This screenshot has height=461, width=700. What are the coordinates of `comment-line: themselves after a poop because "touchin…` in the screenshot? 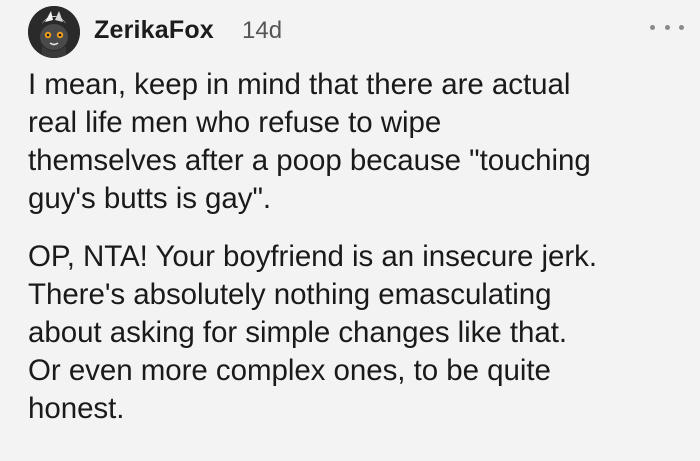 It's located at (309, 160).